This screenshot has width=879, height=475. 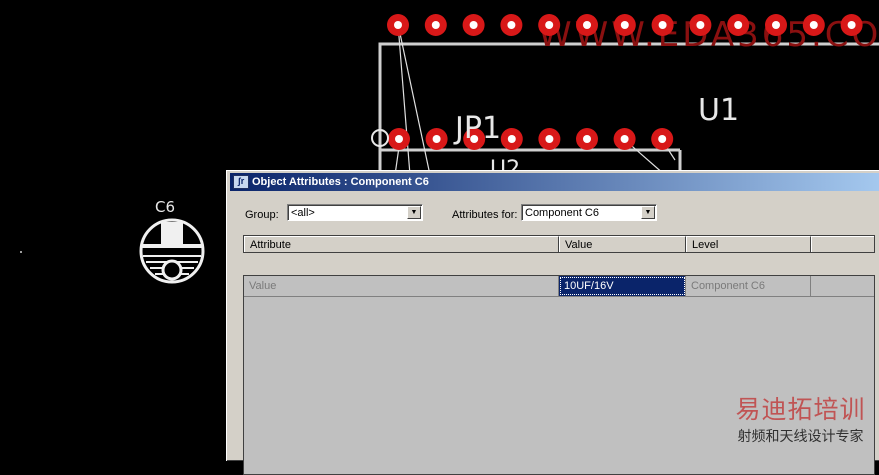 What do you see at coordinates (800, 437) in the screenshot?
I see `brand-subtitle: 射频和天线设计专家` at bounding box center [800, 437].